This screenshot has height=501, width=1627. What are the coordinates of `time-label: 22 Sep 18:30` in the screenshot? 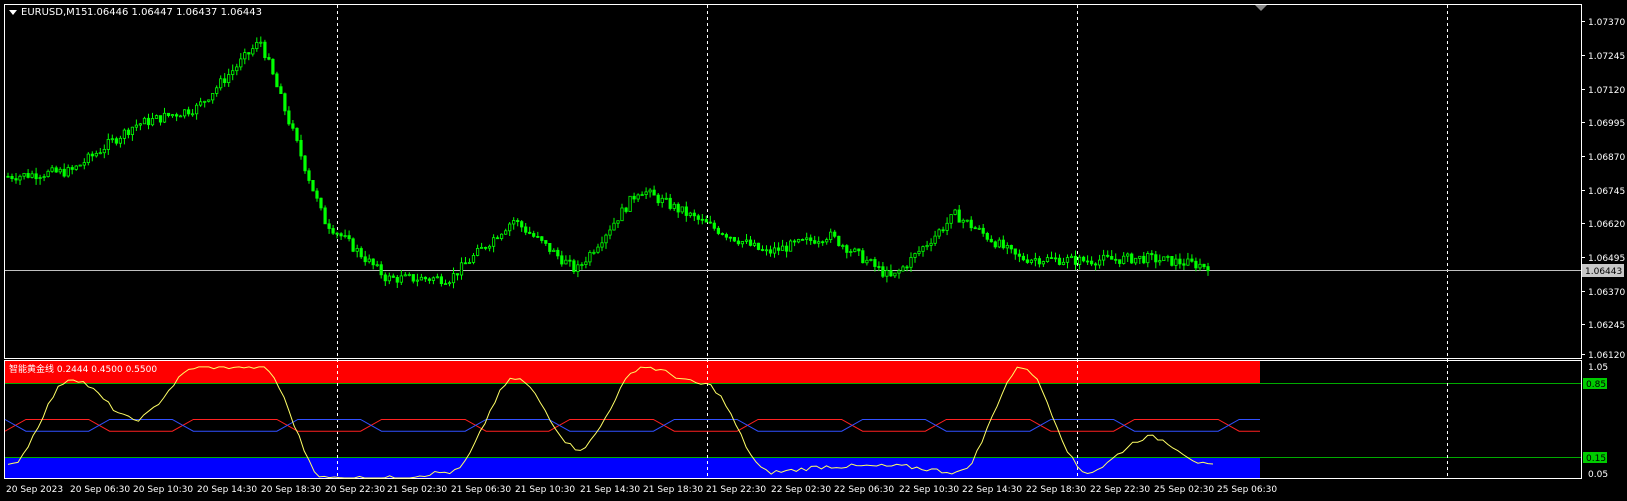 It's located at (1056, 490).